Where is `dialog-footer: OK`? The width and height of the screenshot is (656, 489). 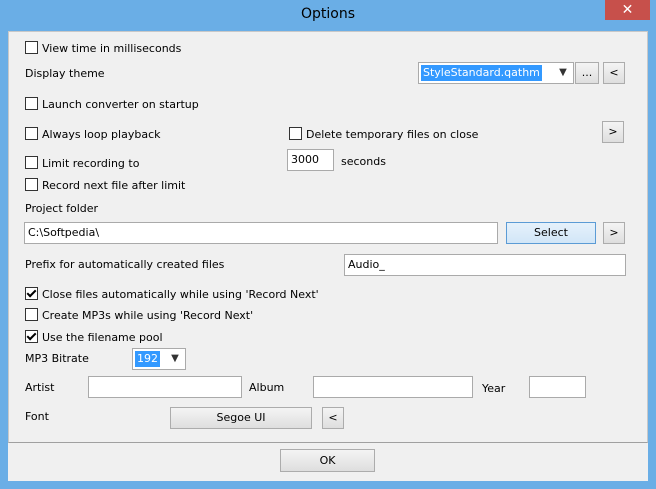
dialog-footer: OK is located at coordinates (328, 462).